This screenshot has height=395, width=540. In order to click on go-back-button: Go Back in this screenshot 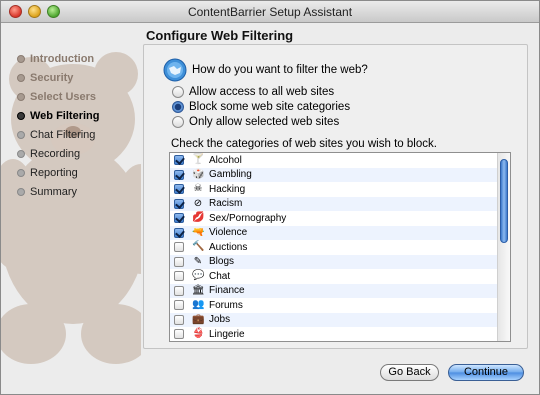, I will do `click(409, 372)`.